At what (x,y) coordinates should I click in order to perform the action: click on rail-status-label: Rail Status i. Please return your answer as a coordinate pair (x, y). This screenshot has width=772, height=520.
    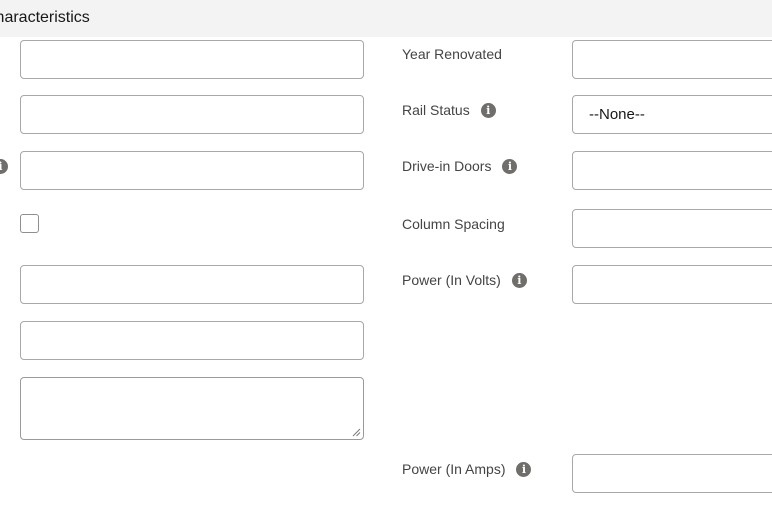
    Looking at the image, I should click on (449, 110).